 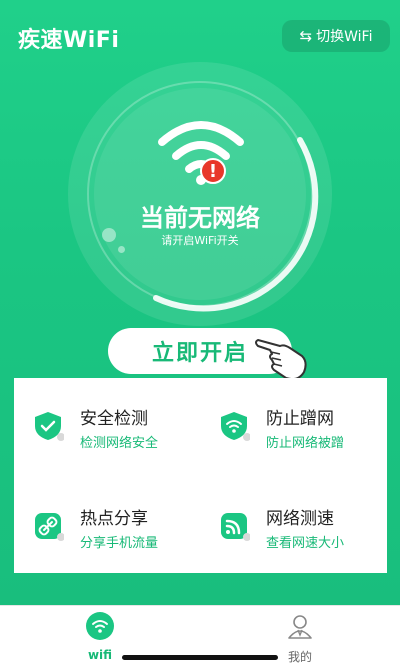 What do you see at coordinates (119, 443) in the screenshot?
I see `feature-subtitle: 检测网络安全` at bounding box center [119, 443].